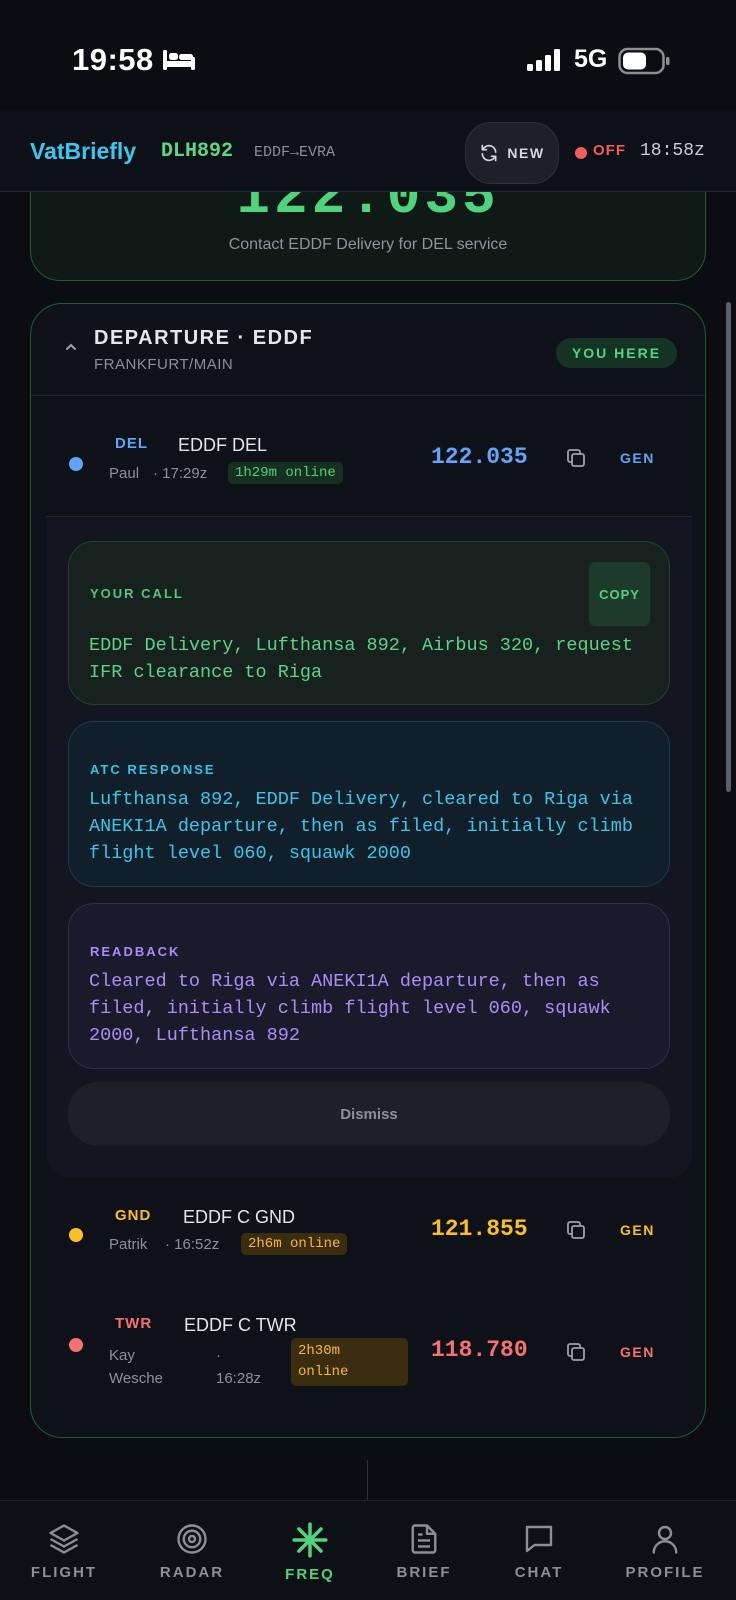  Describe the element at coordinates (349, 1362) in the screenshot. I see `online-duration-badge: 2h30m online` at that location.